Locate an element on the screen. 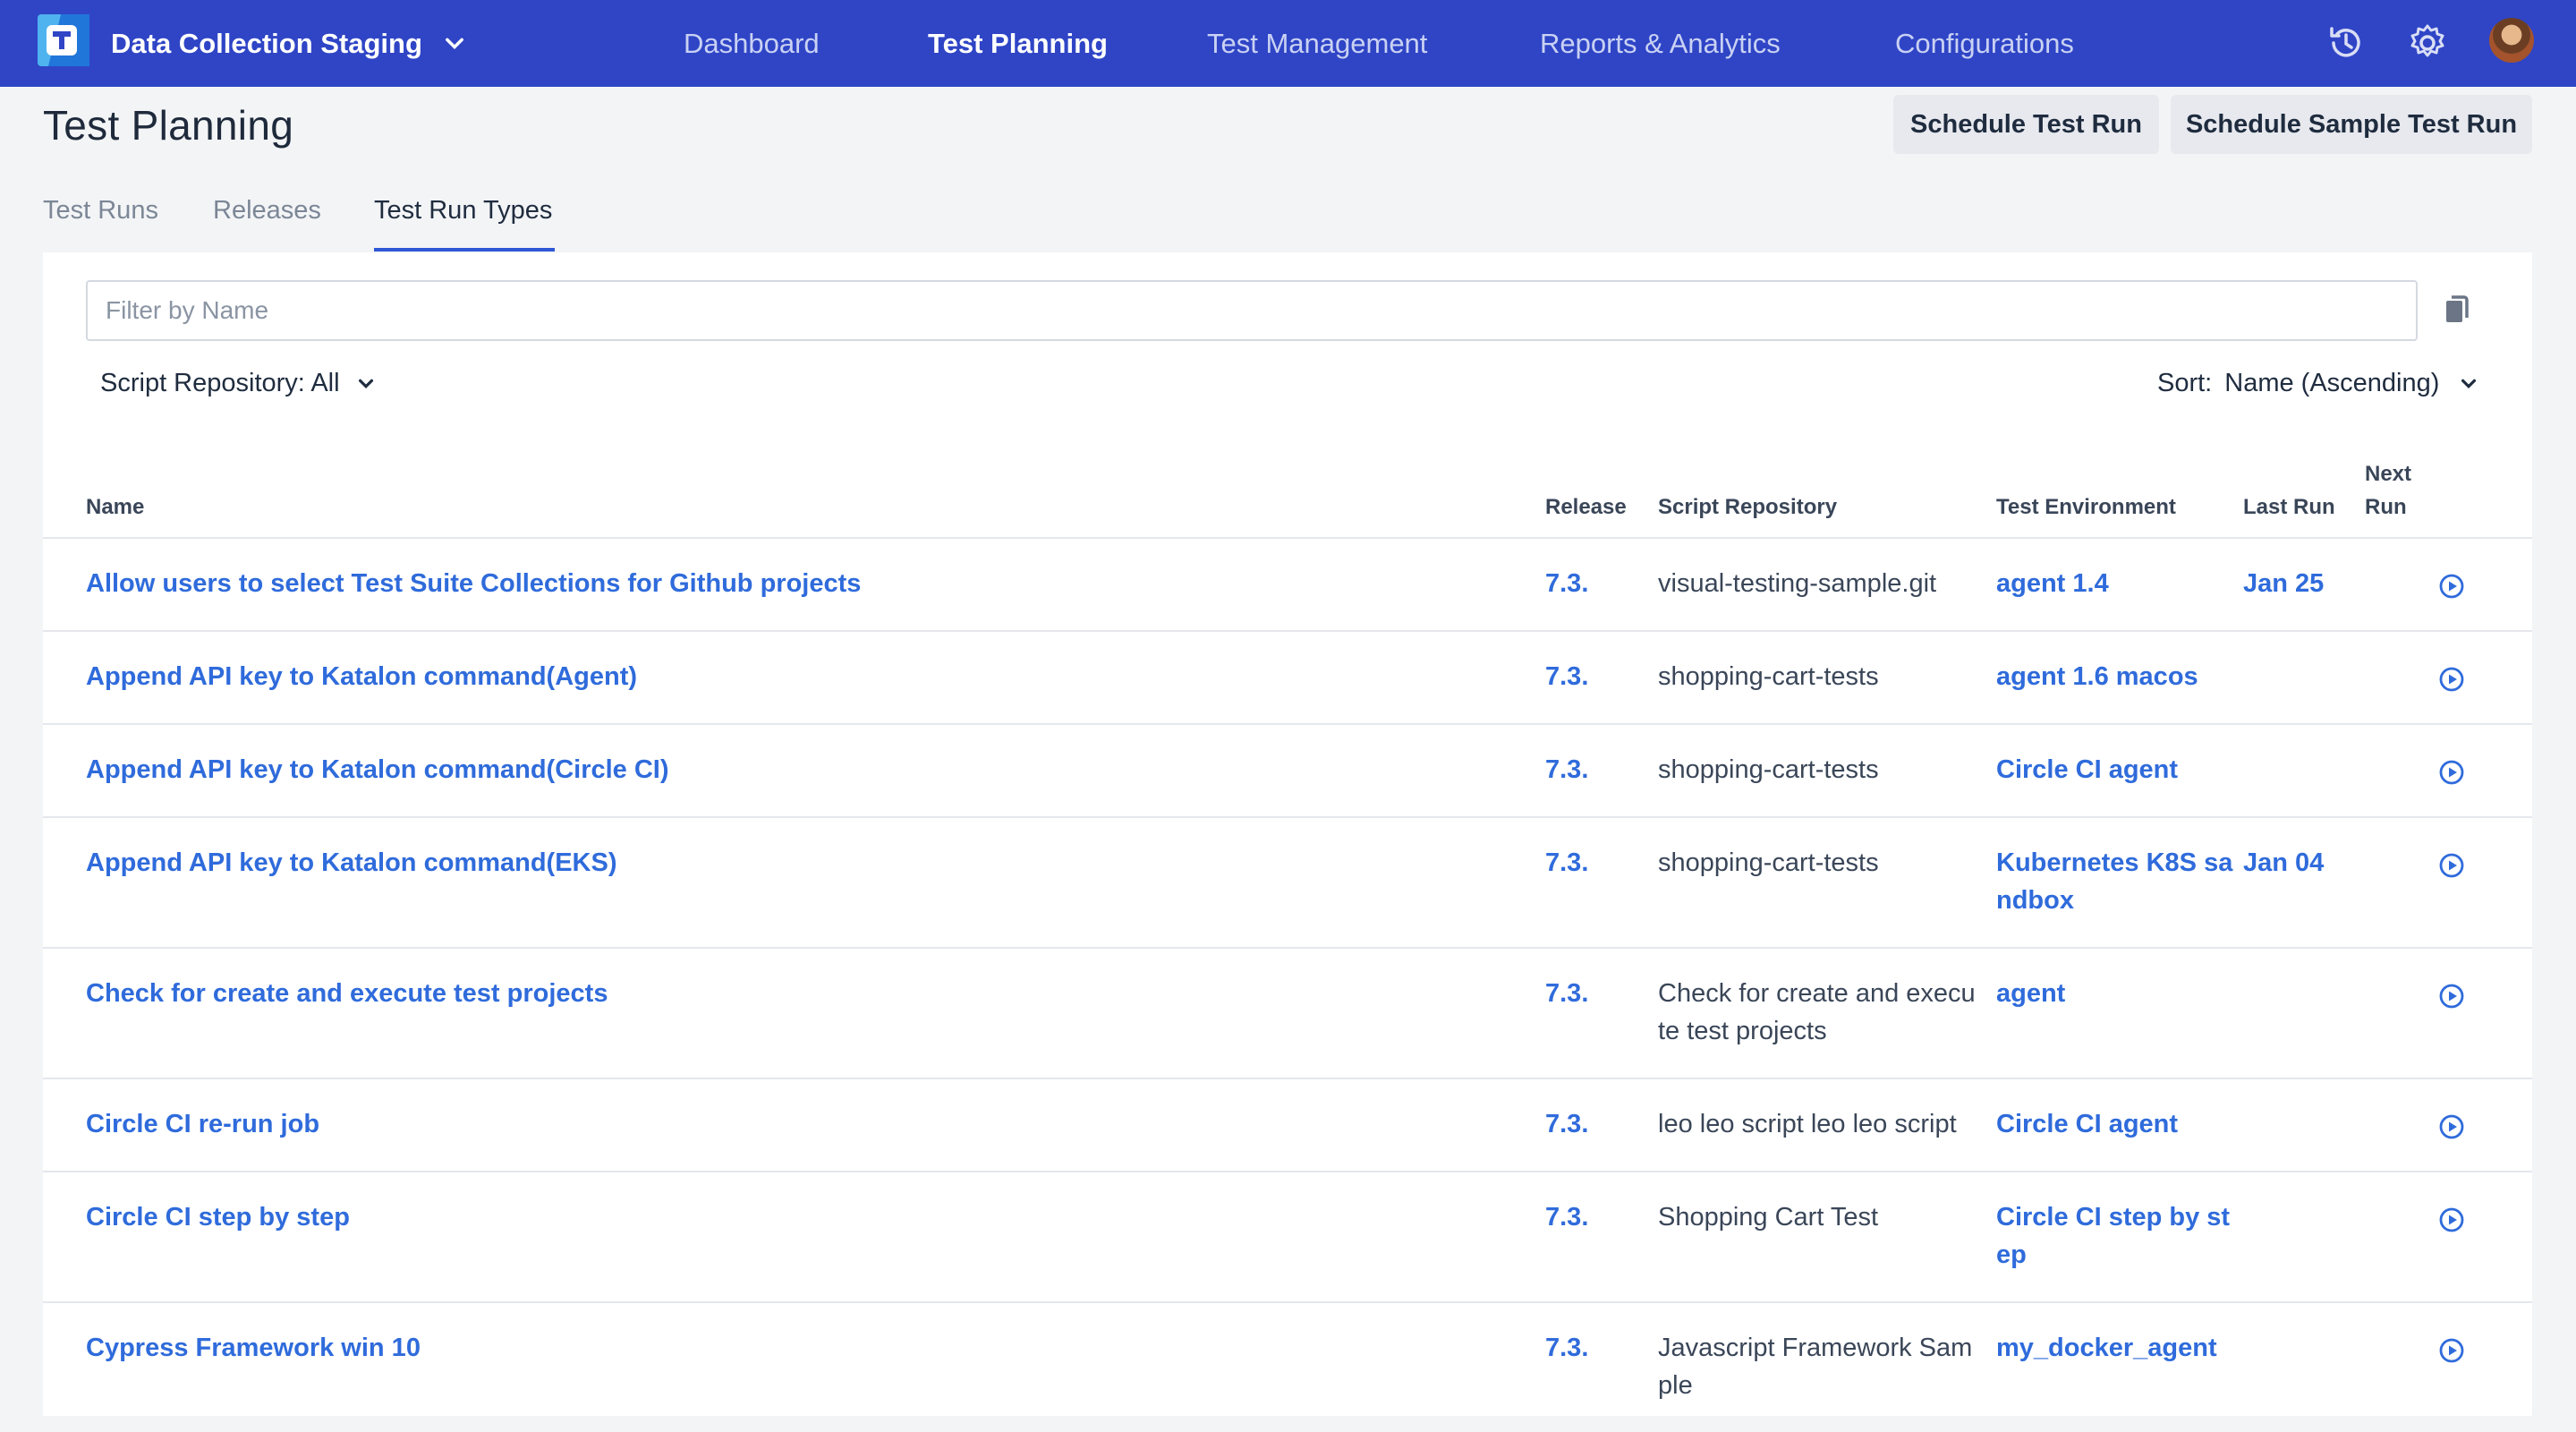  filter-by-name-input is located at coordinates (1252, 310).